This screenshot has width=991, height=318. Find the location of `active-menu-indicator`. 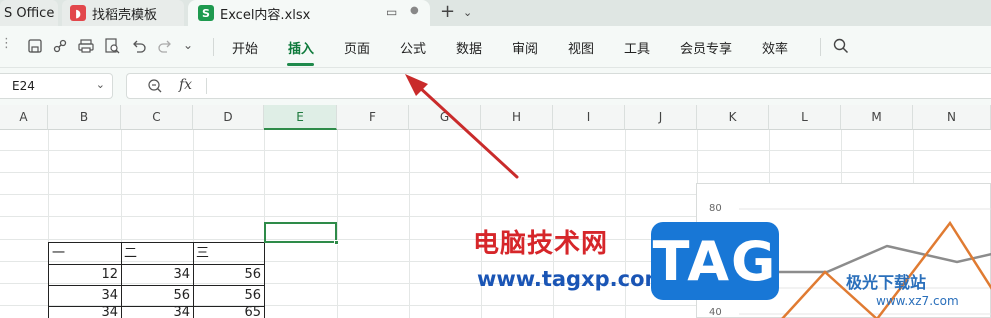

active-menu-indicator is located at coordinates (300, 64).